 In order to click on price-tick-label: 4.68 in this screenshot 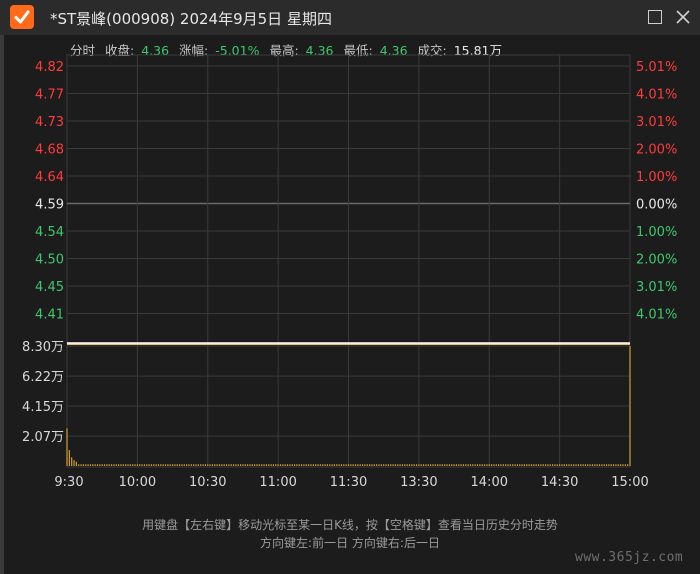, I will do `click(49, 150)`.